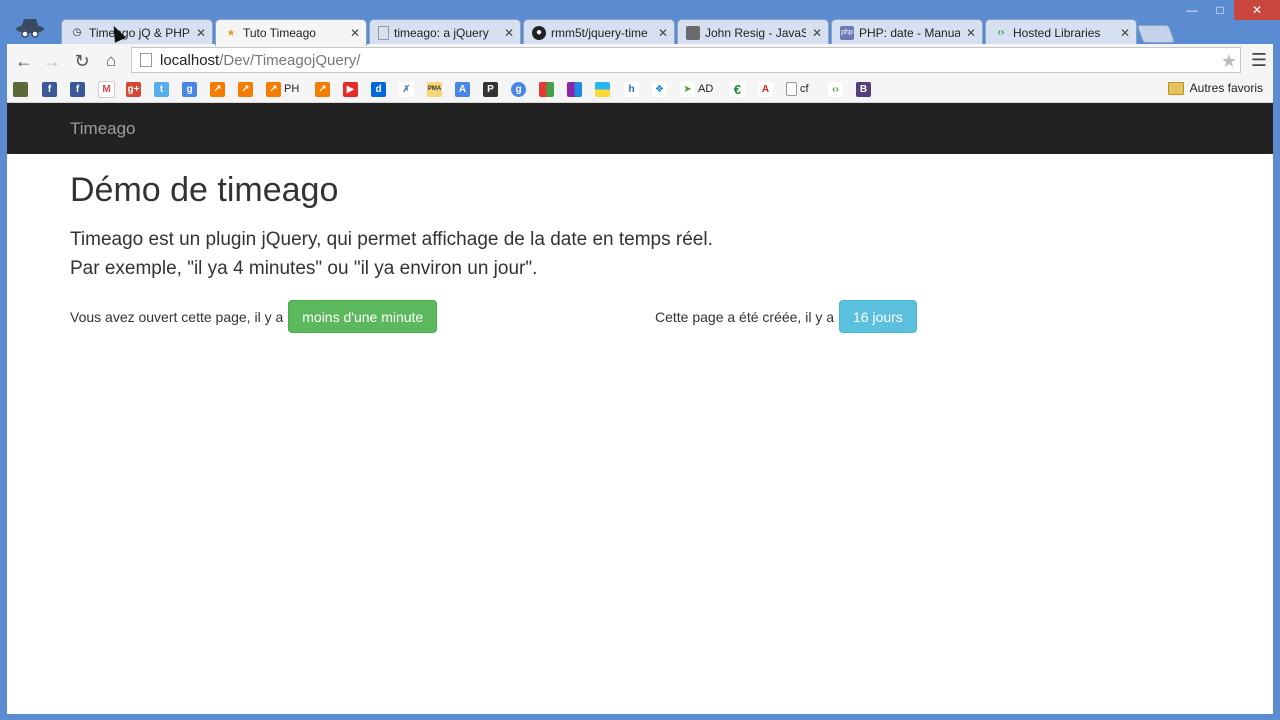  What do you see at coordinates (687, 89) in the screenshot?
I see `bird-icon: ➤` at bounding box center [687, 89].